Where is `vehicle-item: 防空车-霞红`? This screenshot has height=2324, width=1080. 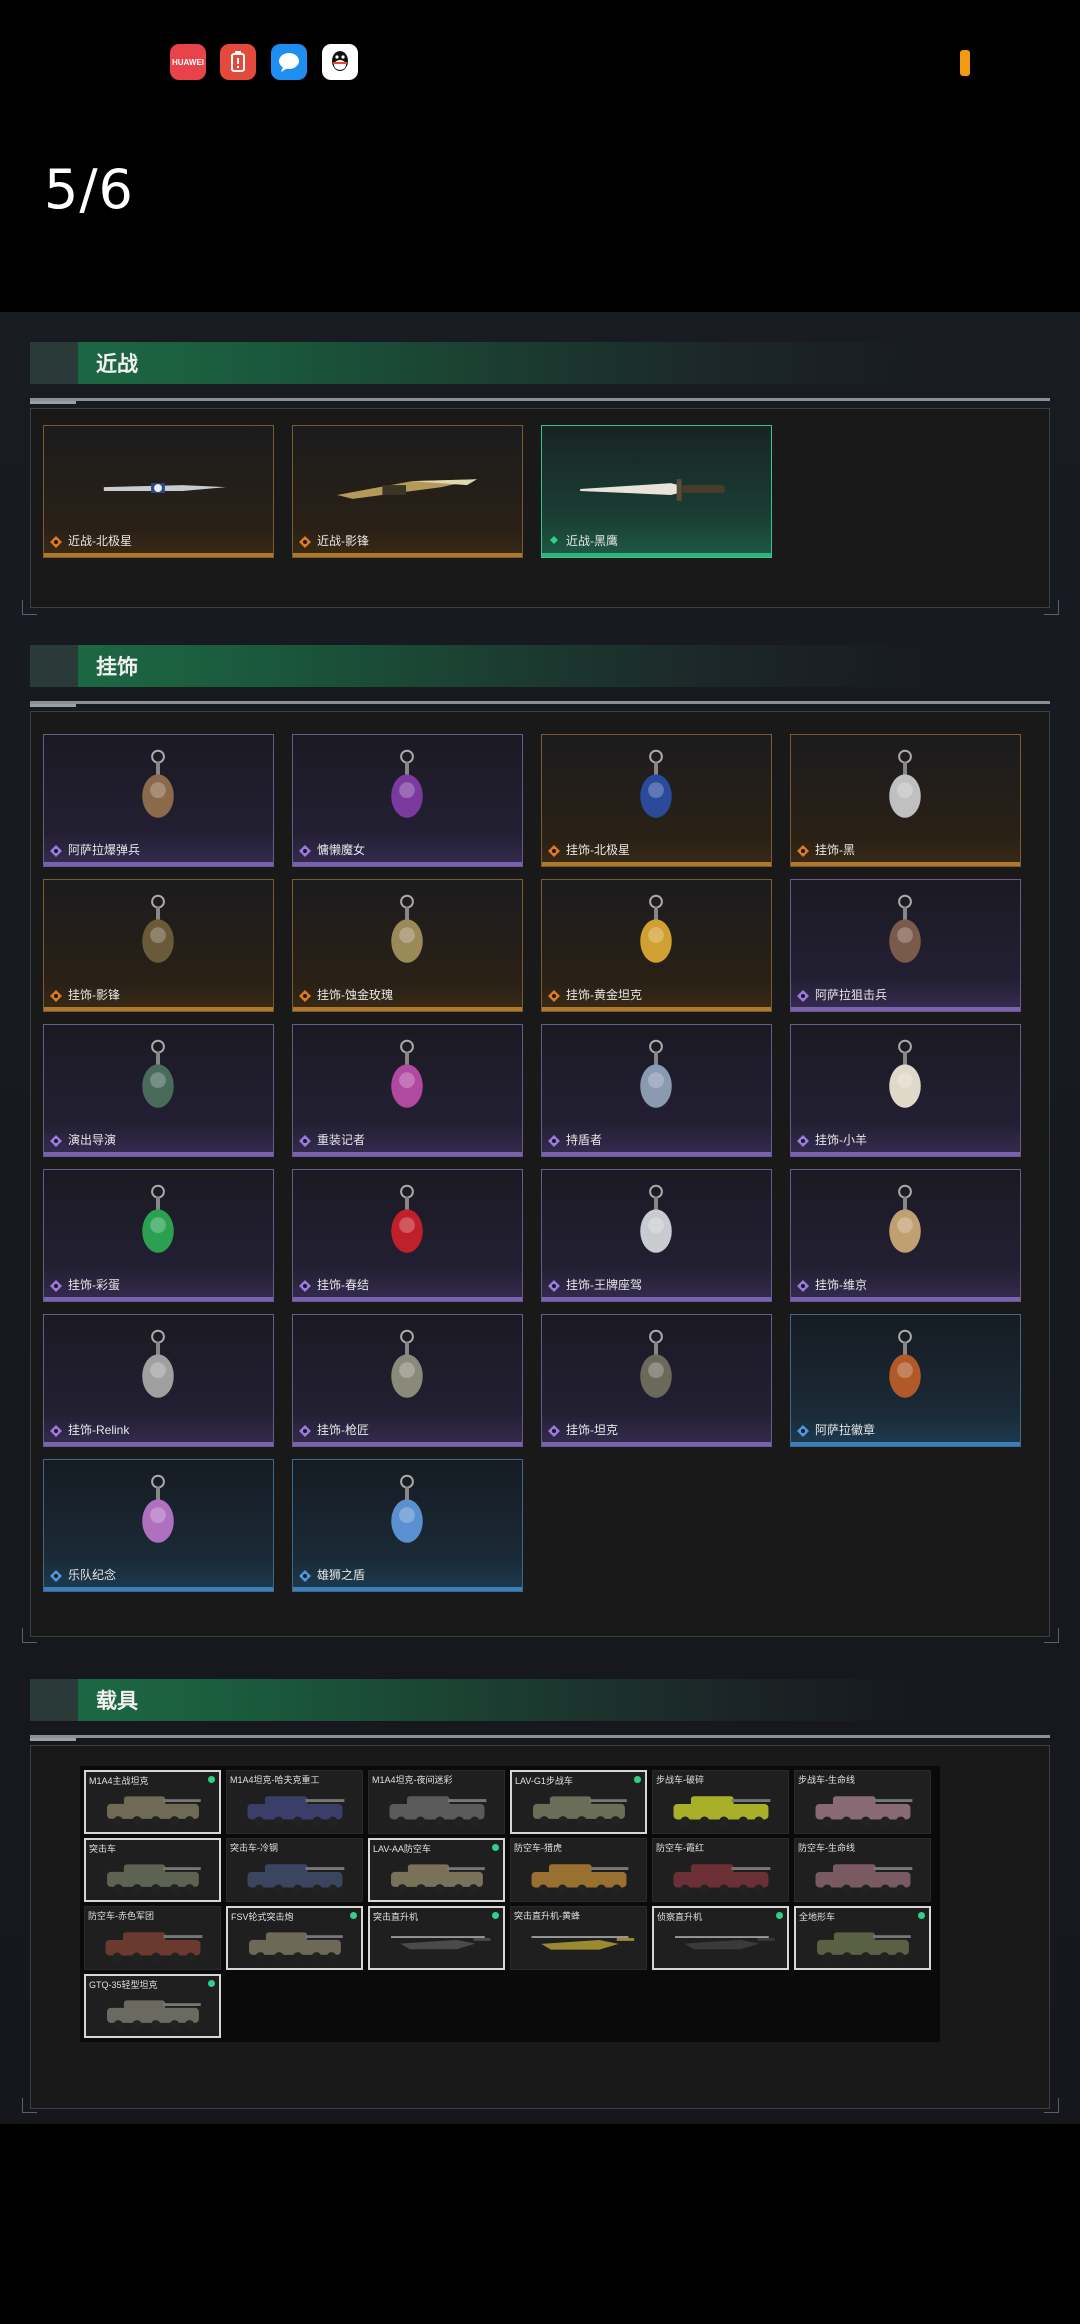 vehicle-item: 防空车-霞红 is located at coordinates (720, 1870).